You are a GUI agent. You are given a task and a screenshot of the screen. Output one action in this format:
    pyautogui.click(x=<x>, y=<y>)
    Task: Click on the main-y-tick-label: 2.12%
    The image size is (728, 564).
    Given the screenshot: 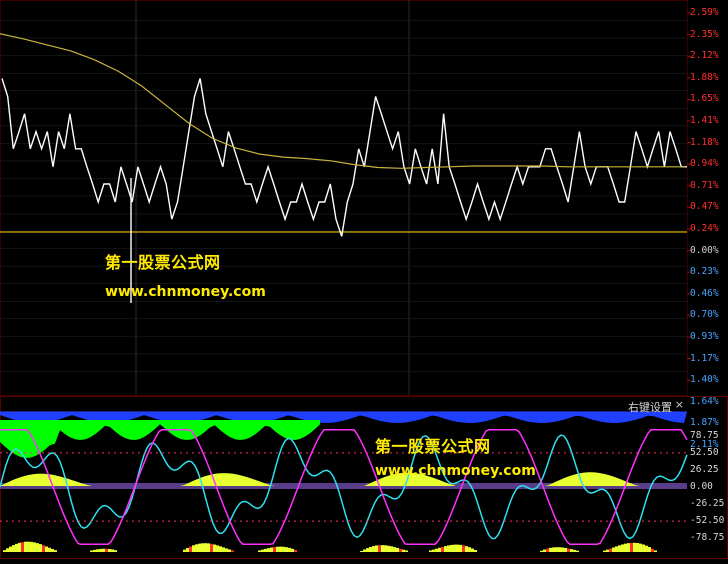 What is the action you would take?
    pyautogui.click(x=704, y=56)
    